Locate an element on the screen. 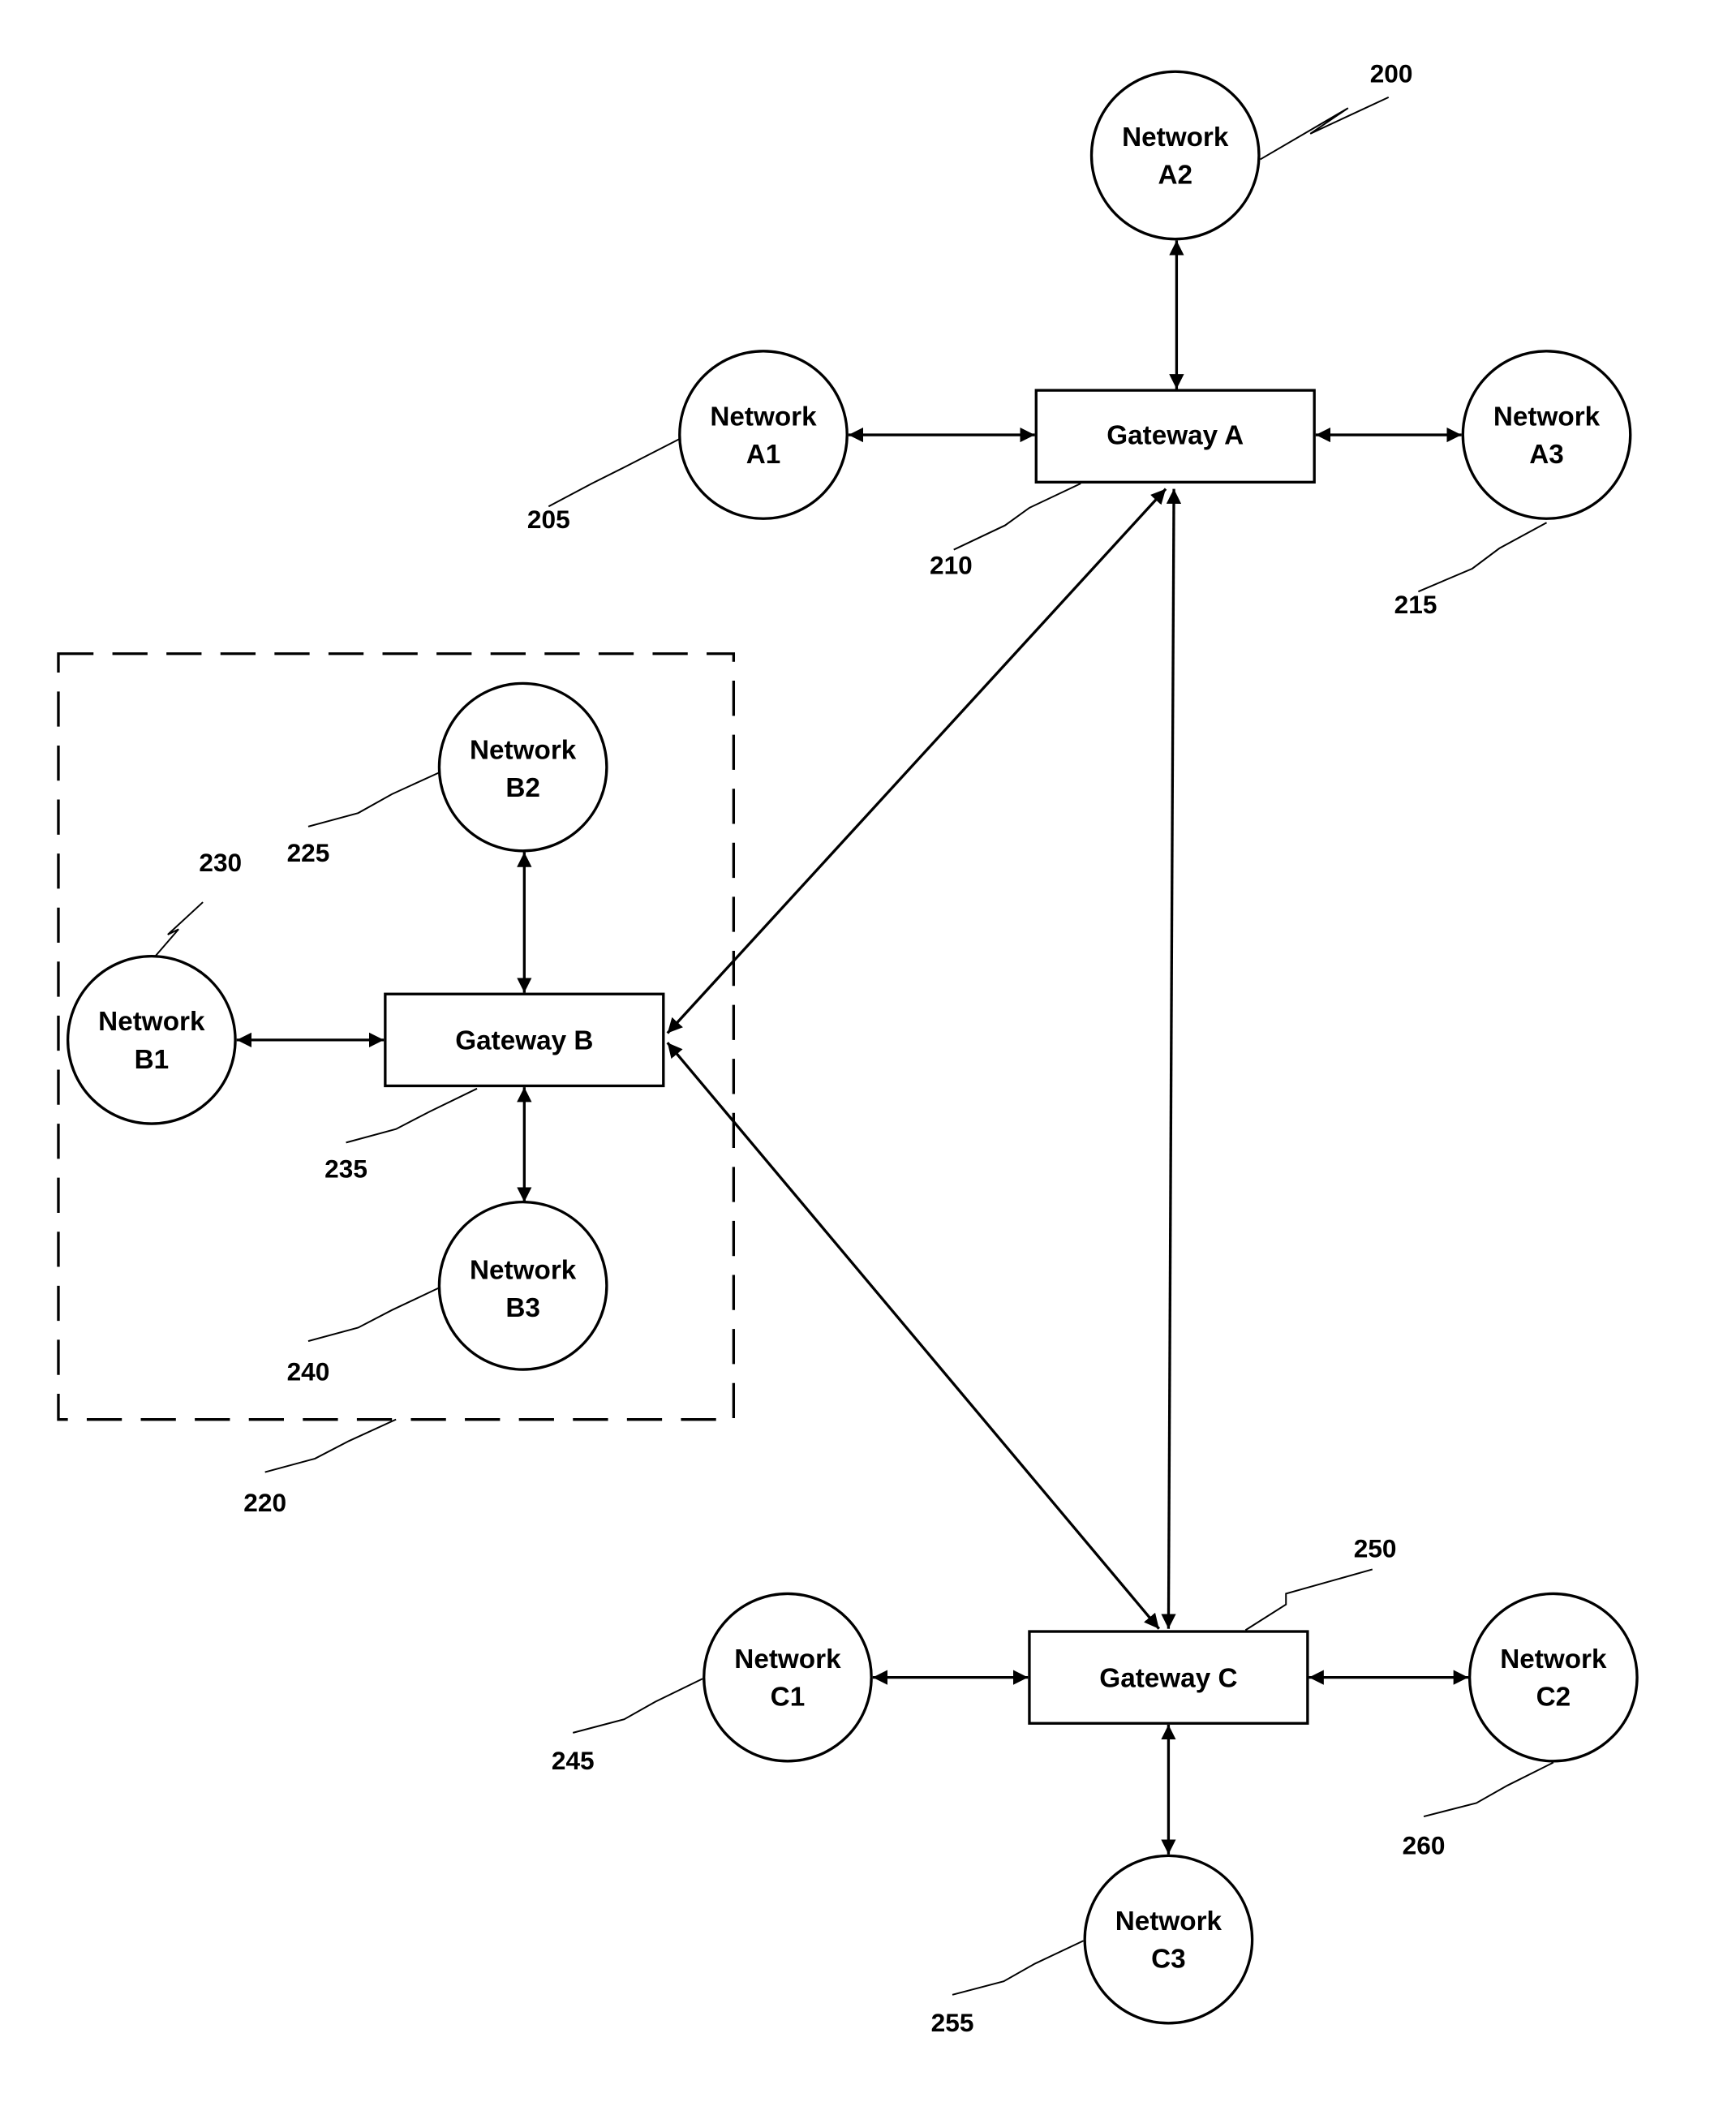  network-a2-circle is located at coordinates (1175, 155).